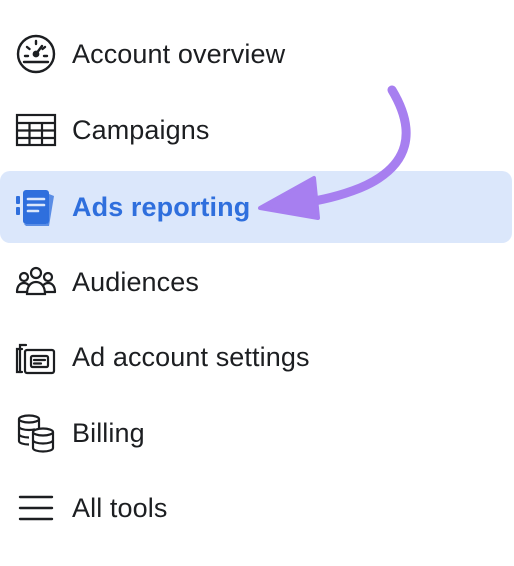 The height and width of the screenshot is (566, 514). What do you see at coordinates (256, 433) in the screenshot?
I see `nav-item-billing: Billing` at bounding box center [256, 433].